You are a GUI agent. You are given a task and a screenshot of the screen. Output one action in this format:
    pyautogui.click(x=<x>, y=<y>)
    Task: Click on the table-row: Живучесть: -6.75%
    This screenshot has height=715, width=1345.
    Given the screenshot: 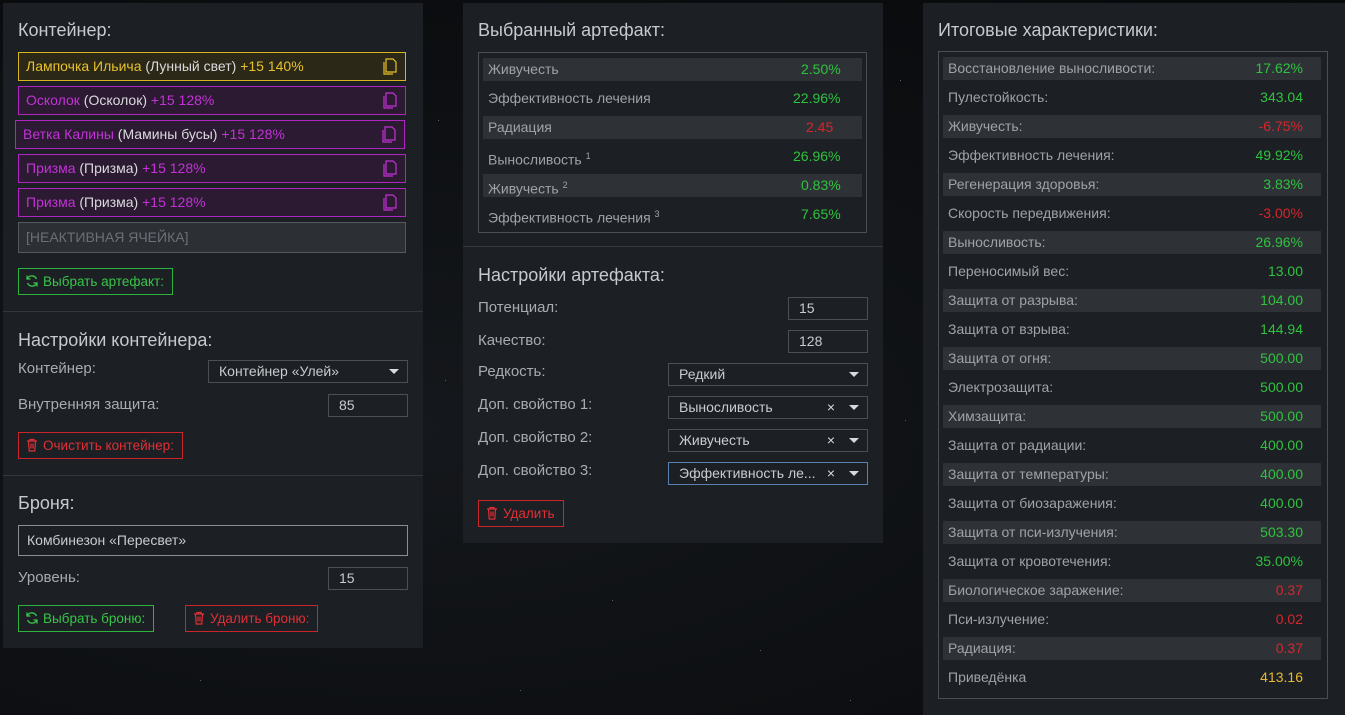 What is the action you would take?
    pyautogui.click(x=1132, y=126)
    